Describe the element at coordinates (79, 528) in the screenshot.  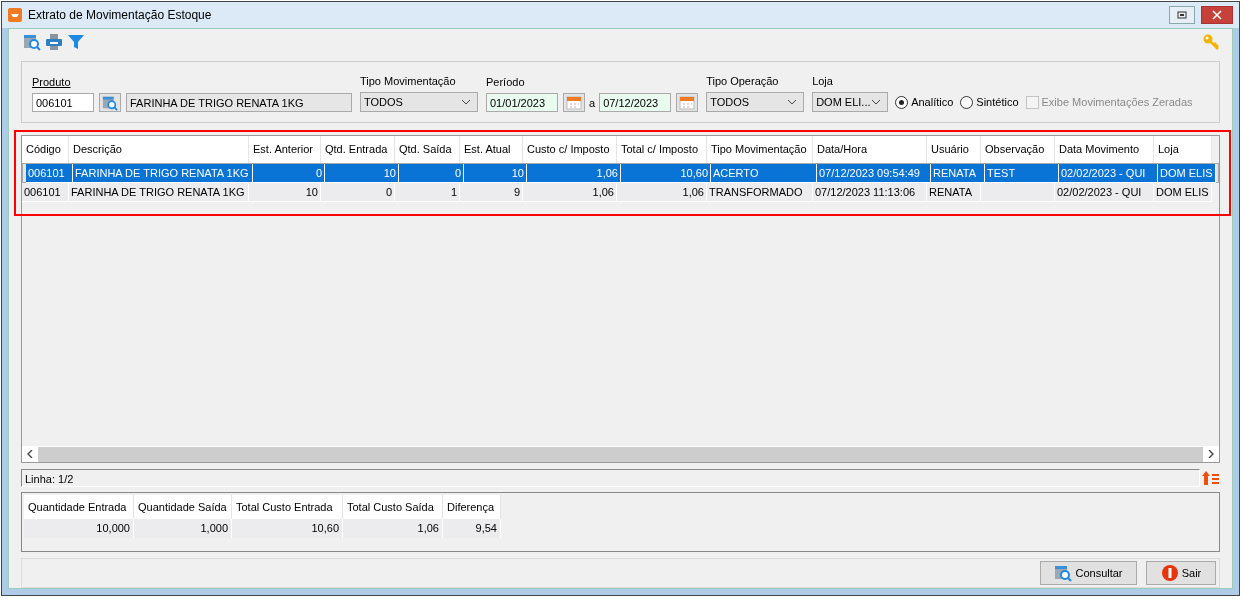
I see `summary-value: 10,000` at that location.